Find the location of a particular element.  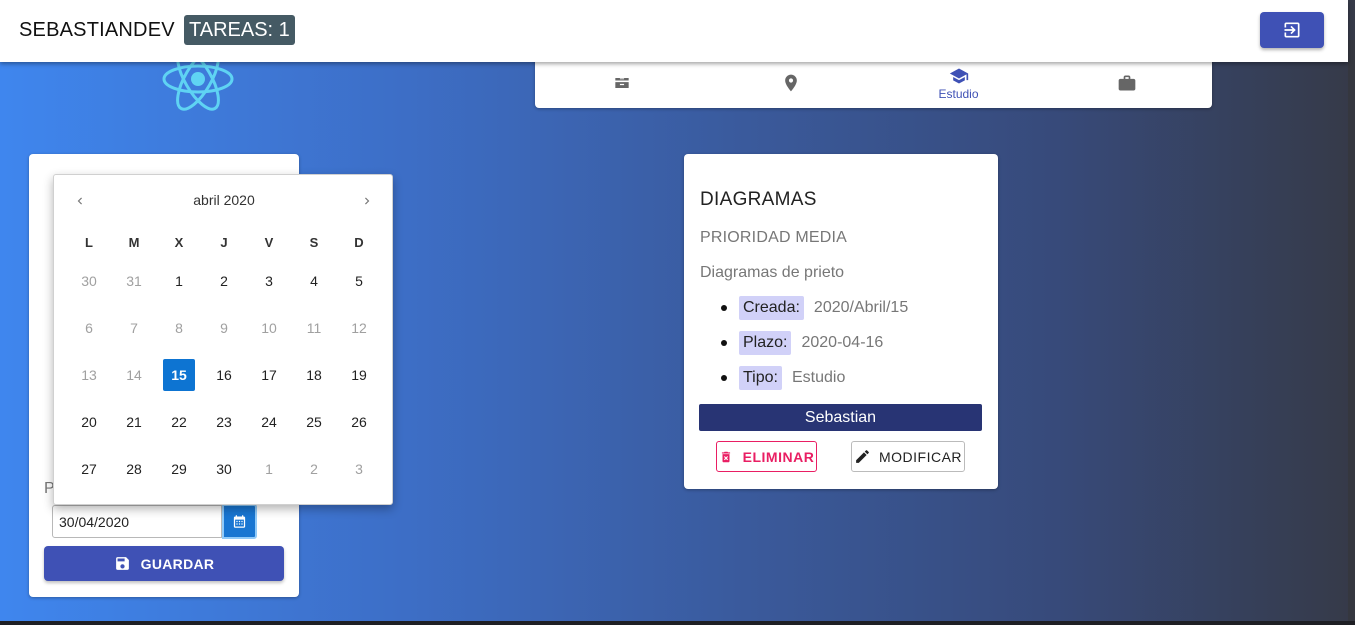

save-button: GUARDAR is located at coordinates (164, 563).